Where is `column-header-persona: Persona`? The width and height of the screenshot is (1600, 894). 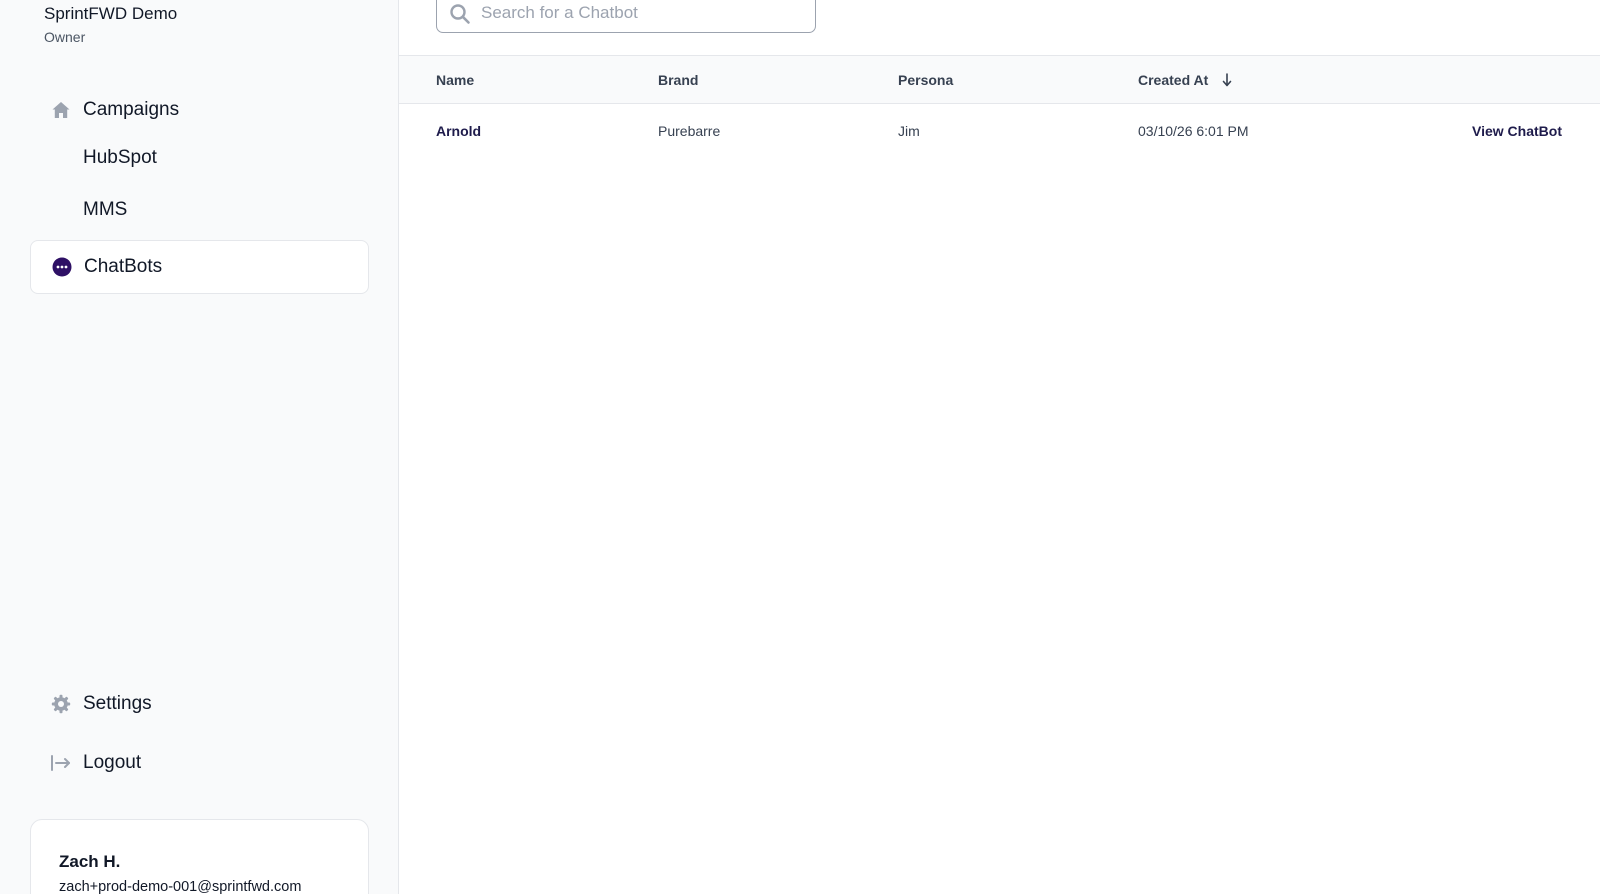
column-header-persona: Persona is located at coordinates (925, 80).